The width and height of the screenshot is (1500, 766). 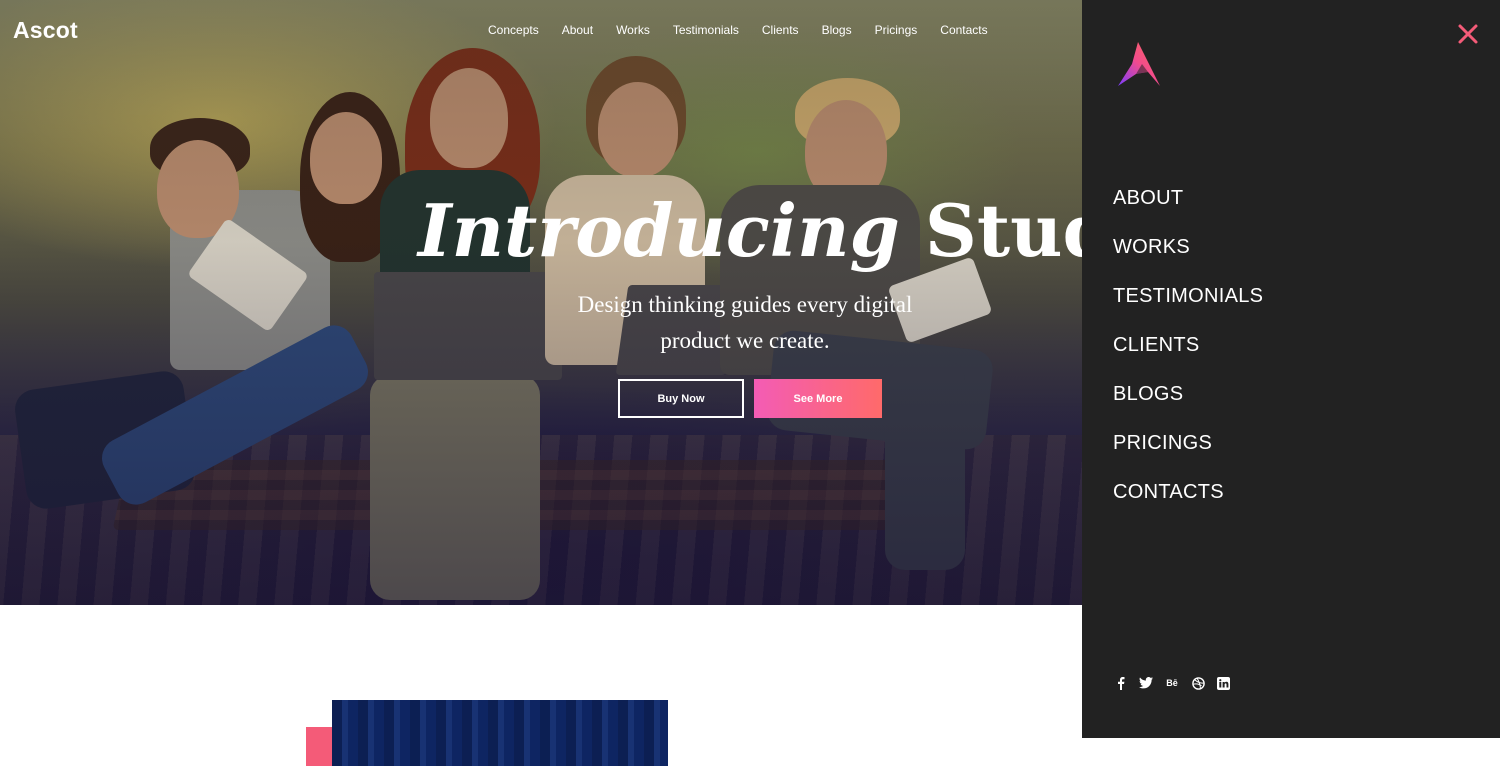 What do you see at coordinates (577, 30) in the screenshot?
I see `nav-link-about: About` at bounding box center [577, 30].